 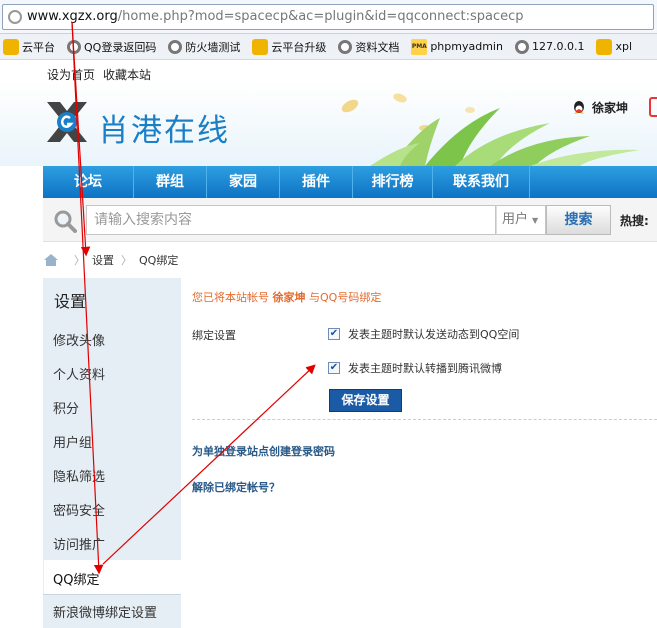 I want to click on nav-item-groups: 群组, so click(x=170, y=182).